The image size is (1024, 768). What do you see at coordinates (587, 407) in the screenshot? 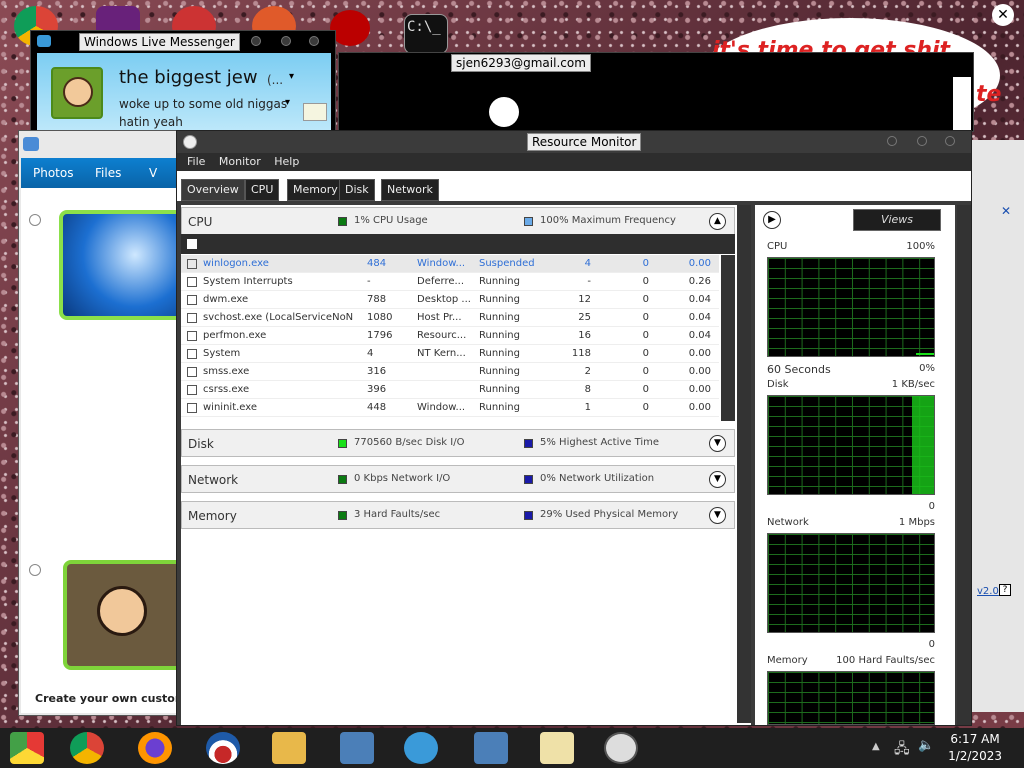
I see `cell-threads: 1` at bounding box center [587, 407].